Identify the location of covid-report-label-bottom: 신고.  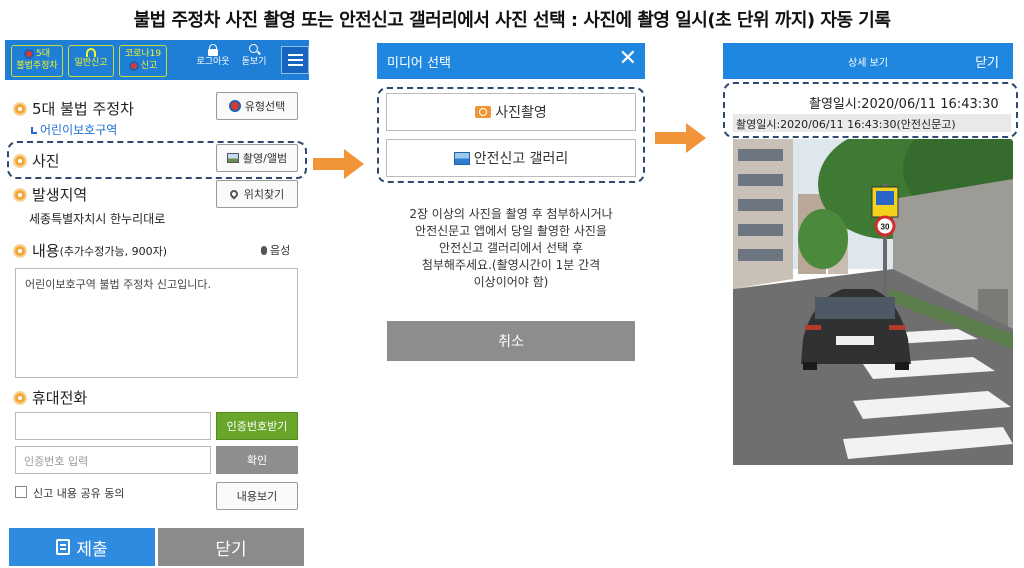
(149, 66).